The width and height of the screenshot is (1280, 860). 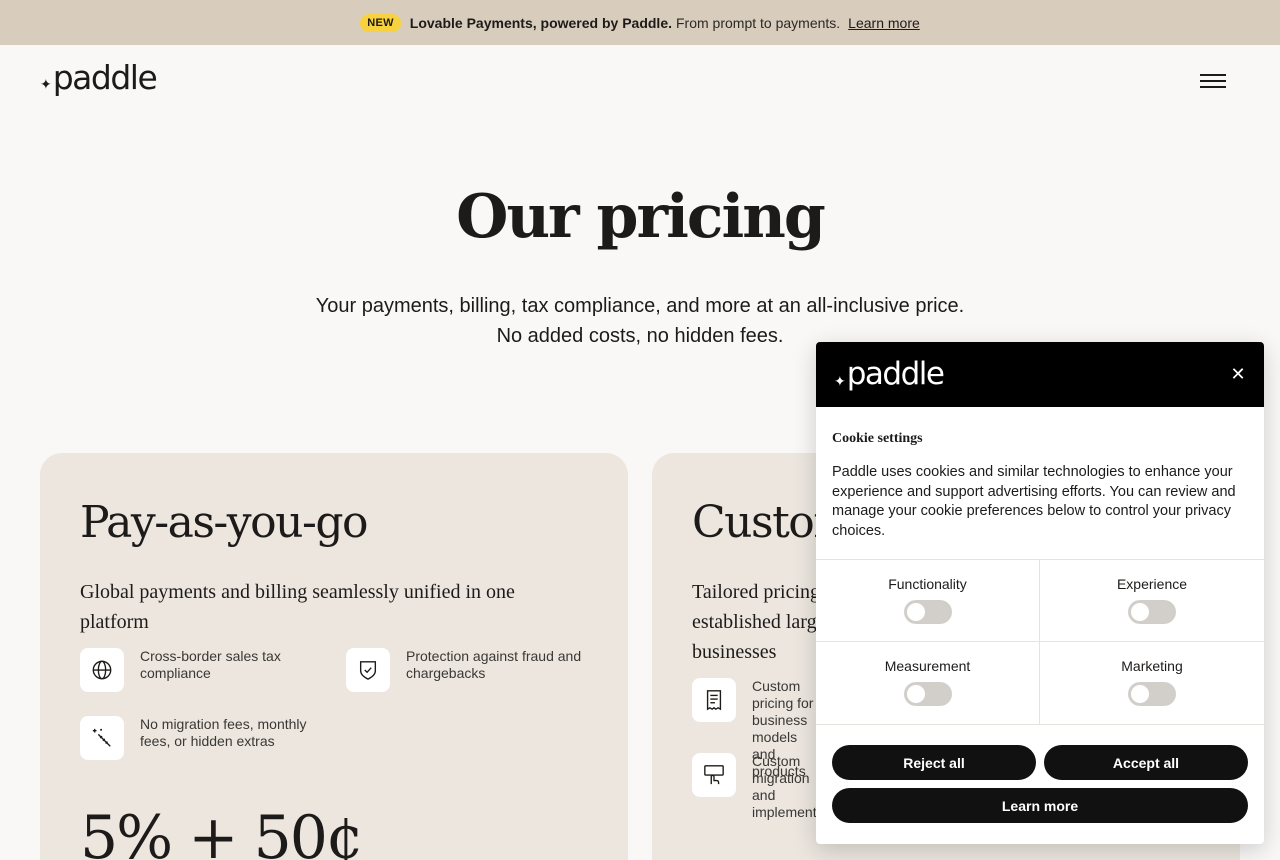 I want to click on category-measurement: Measurement, so click(x=928, y=683).